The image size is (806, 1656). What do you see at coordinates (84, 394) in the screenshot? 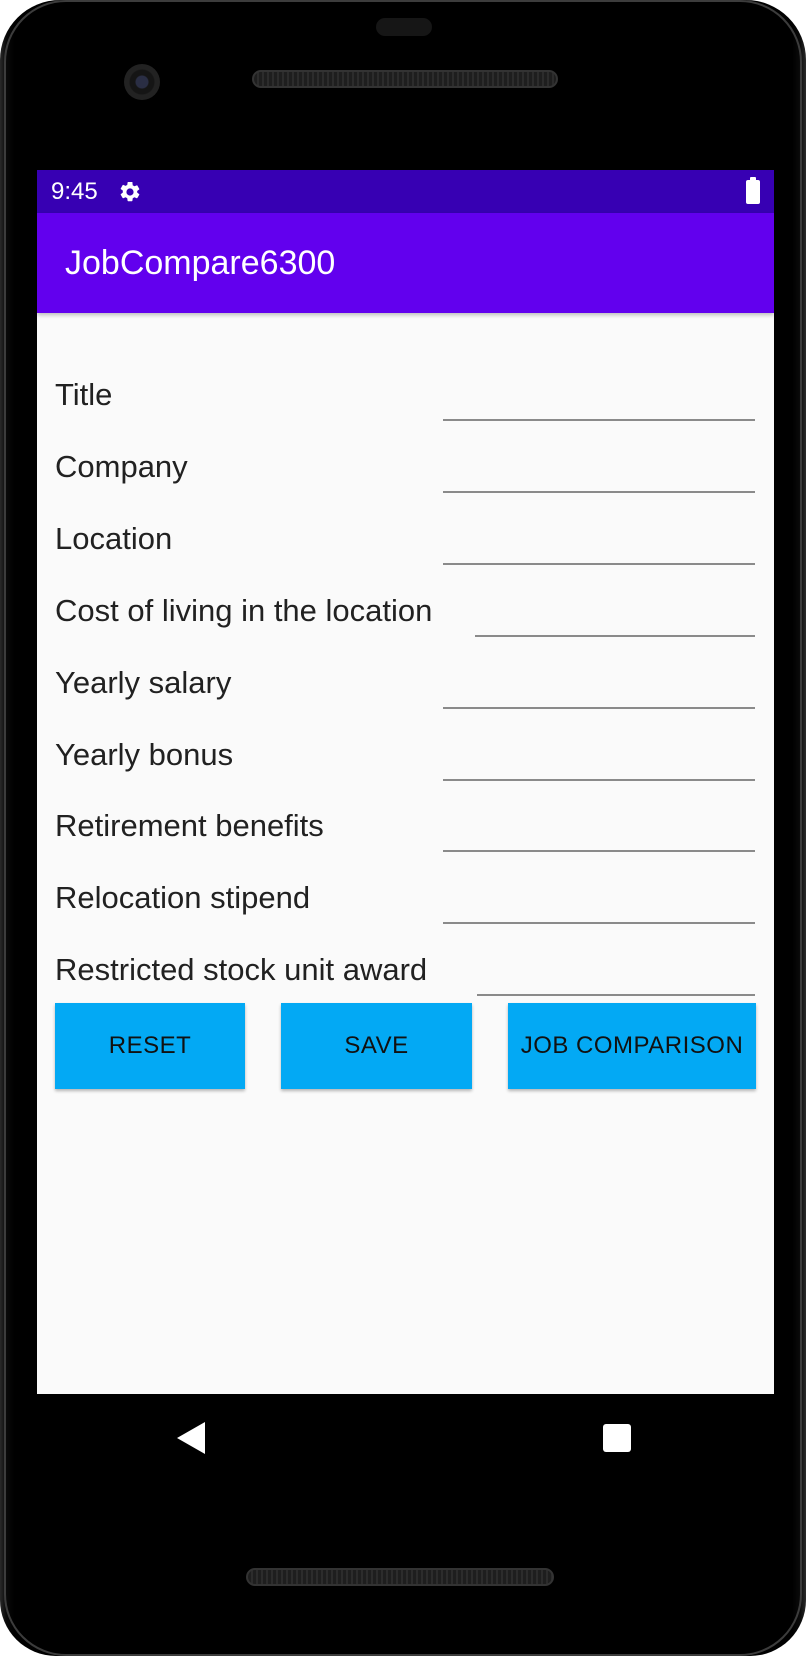
I see `title-label: Title` at bounding box center [84, 394].